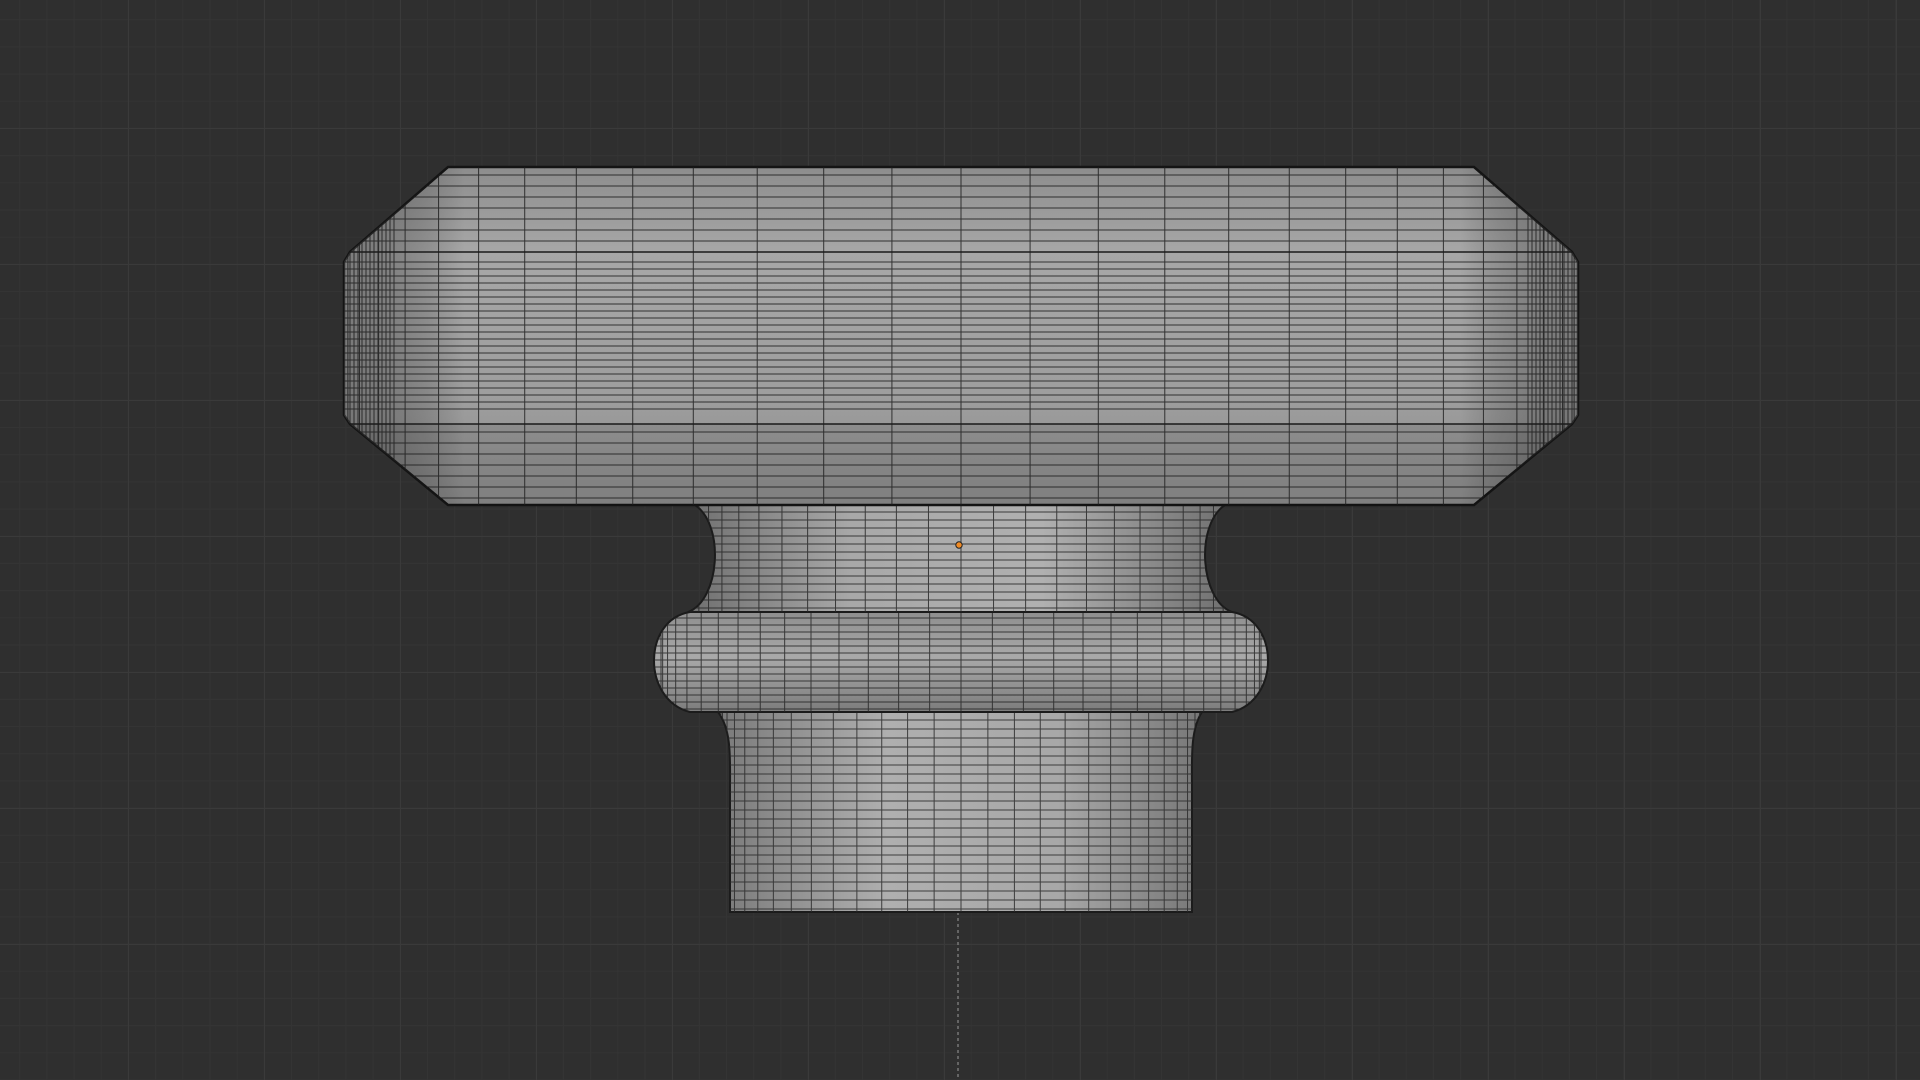 Image resolution: width=1920 pixels, height=1080 pixels. I want to click on neck-section, so click(960, 558).